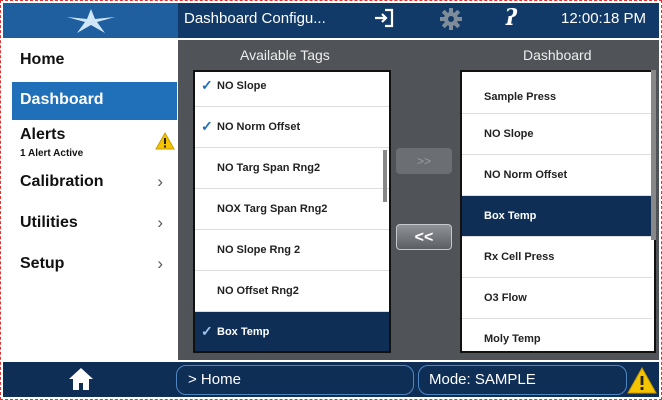 The height and width of the screenshot is (400, 662). I want to click on list-item-selected: ✓ Box Temp, so click(292, 331).